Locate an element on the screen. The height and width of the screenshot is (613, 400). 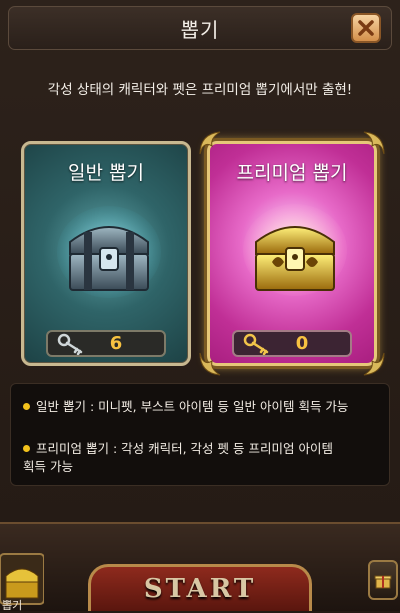
start-label: START is located at coordinates (200, 589).